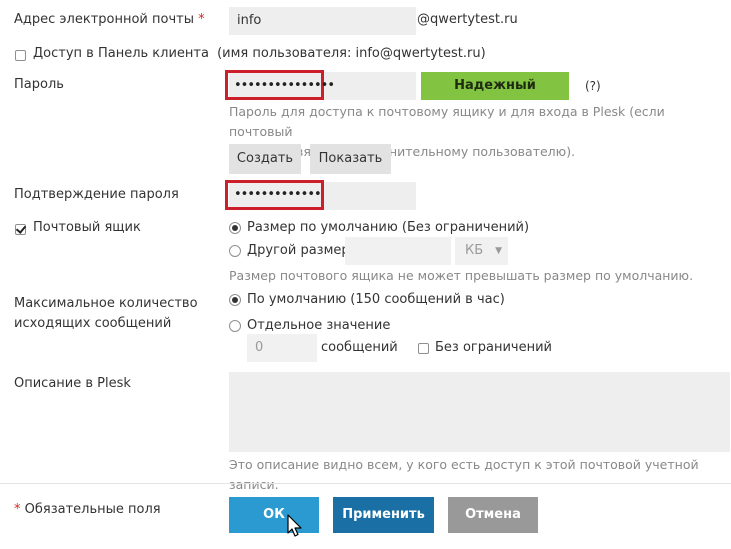  Describe the element at coordinates (493, 515) in the screenshot. I see `cancel-button: Отмена` at that location.